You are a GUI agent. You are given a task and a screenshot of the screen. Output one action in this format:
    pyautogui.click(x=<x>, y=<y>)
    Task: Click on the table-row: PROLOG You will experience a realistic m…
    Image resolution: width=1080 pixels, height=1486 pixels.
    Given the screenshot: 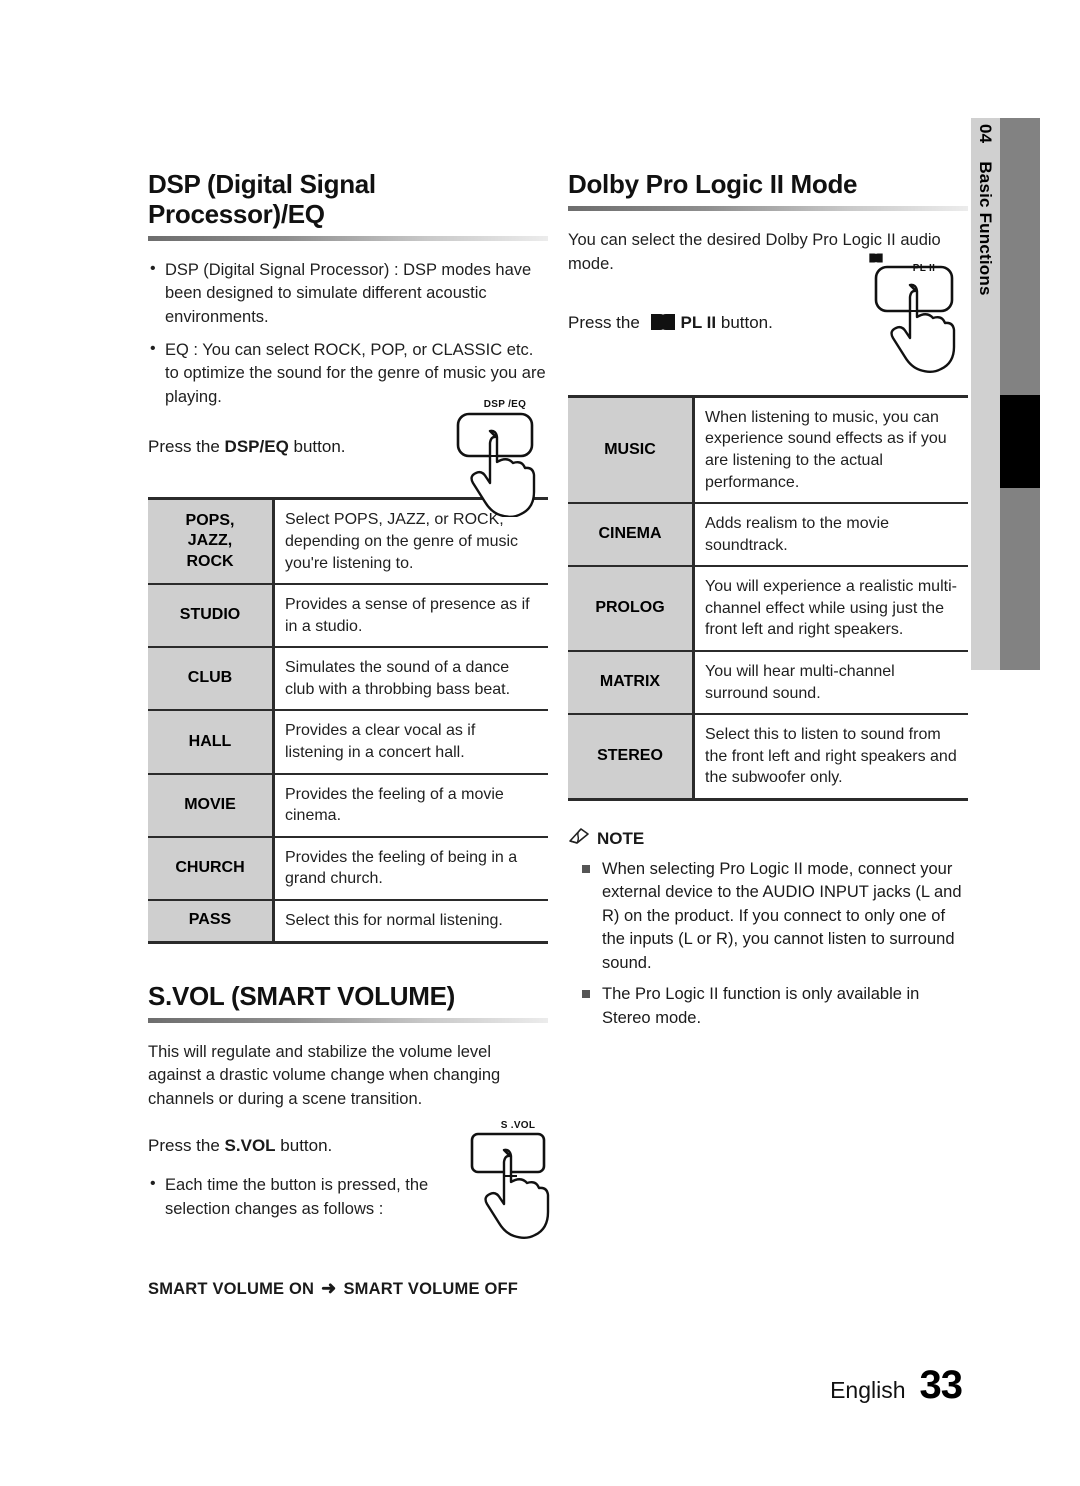 What is the action you would take?
    pyautogui.click(x=768, y=609)
    